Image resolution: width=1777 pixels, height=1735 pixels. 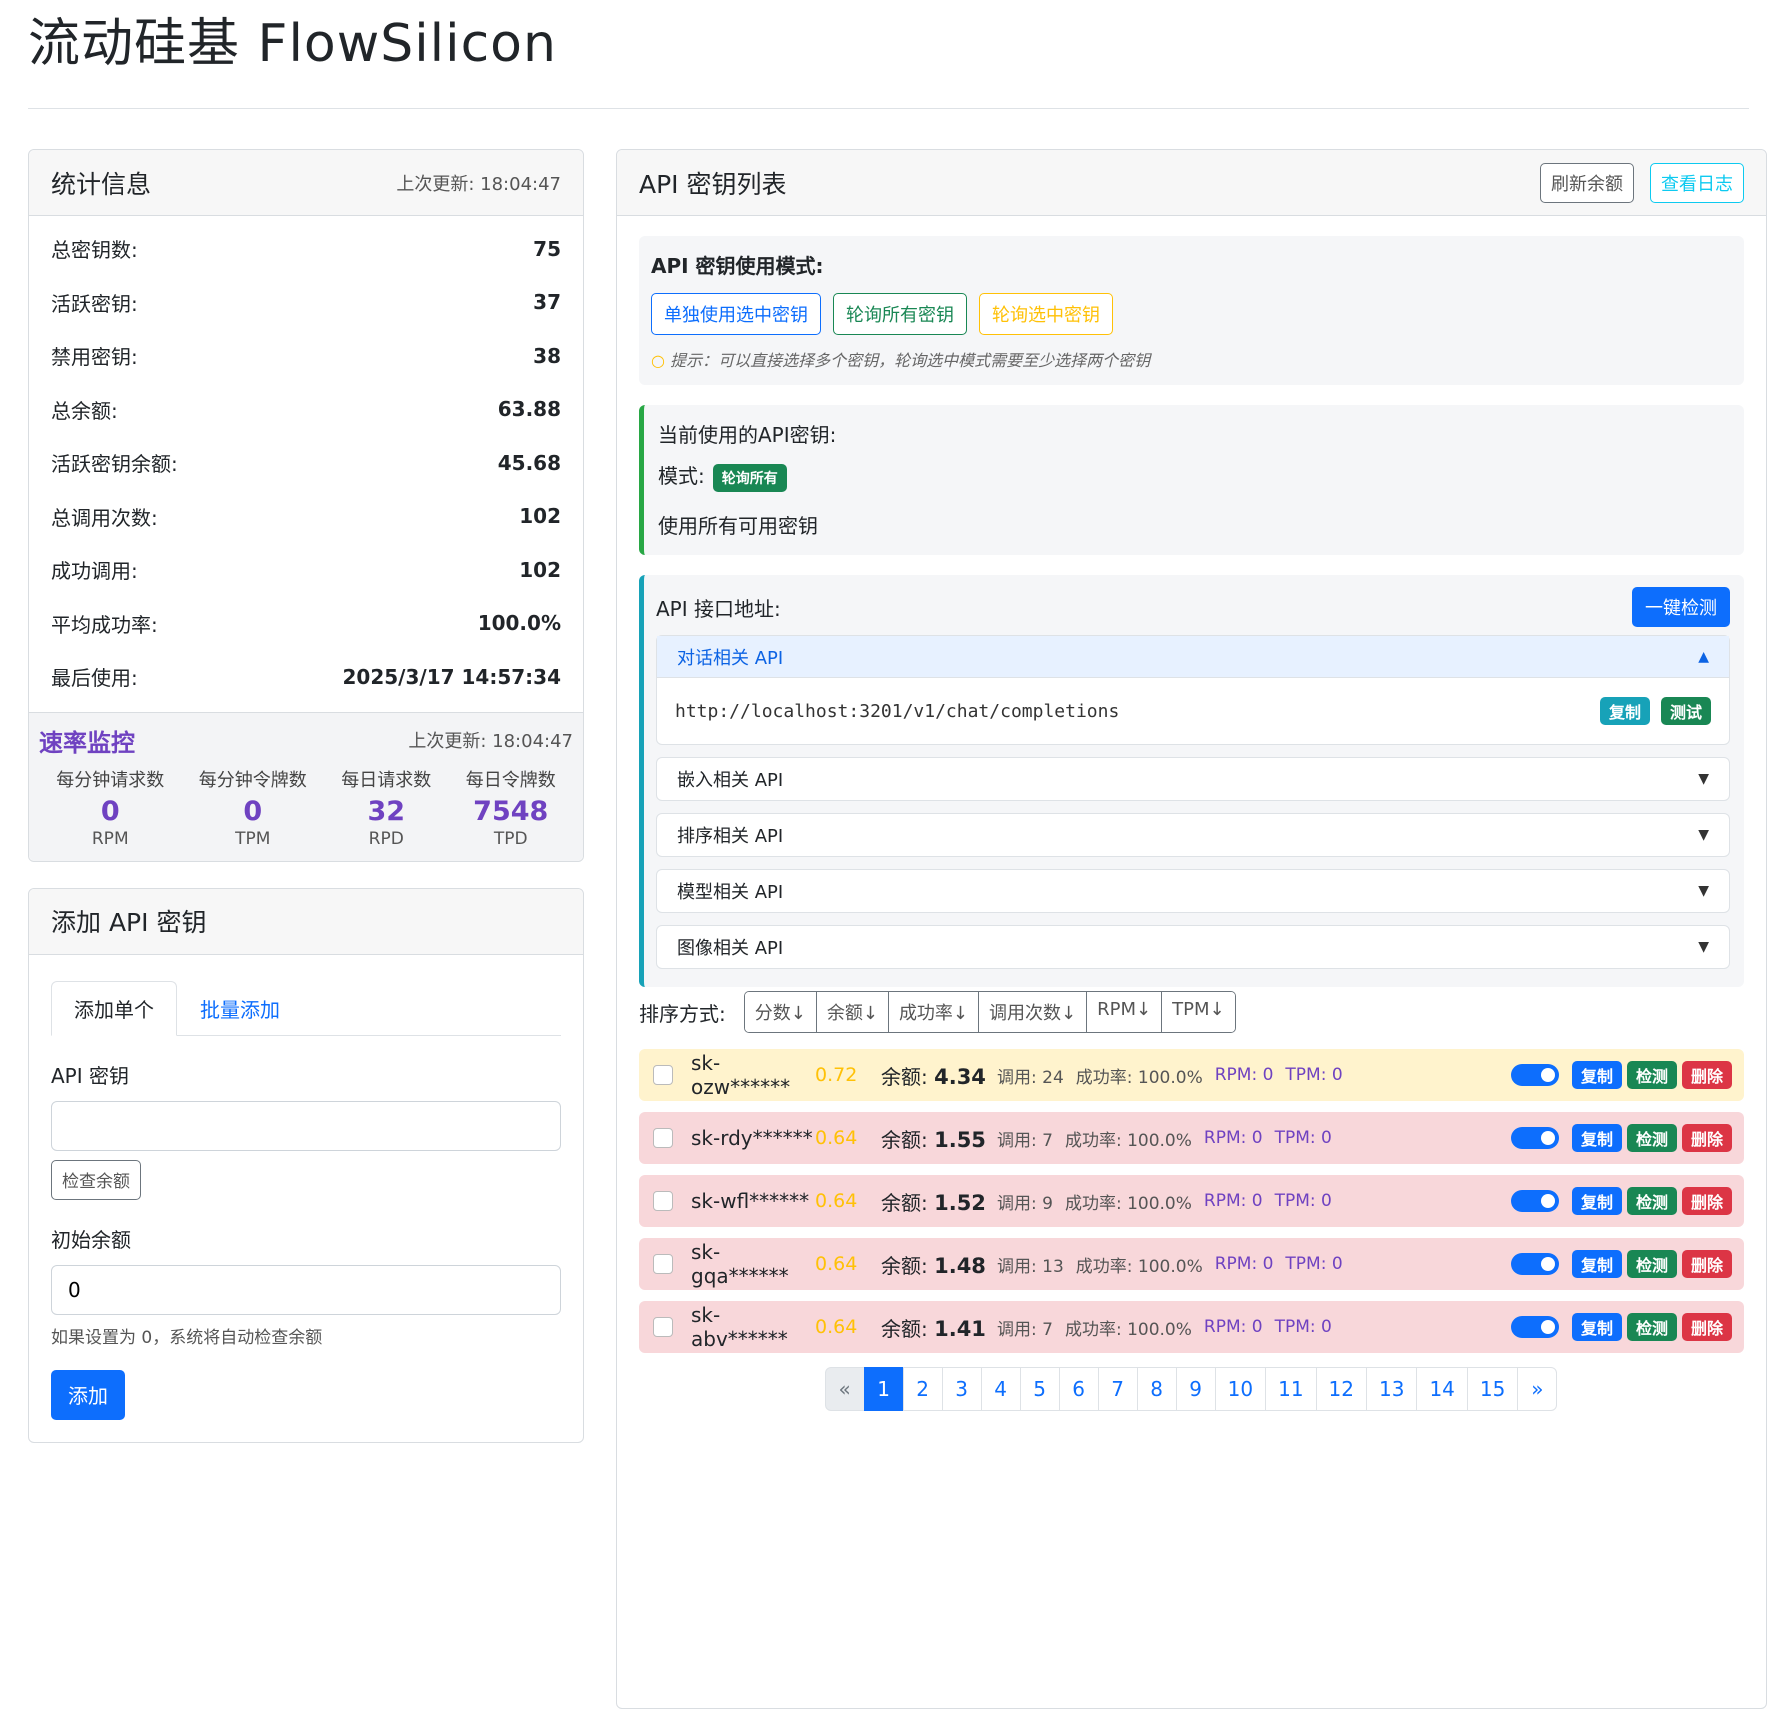 What do you see at coordinates (306, 1125) in the screenshot?
I see `api-key-input` at bounding box center [306, 1125].